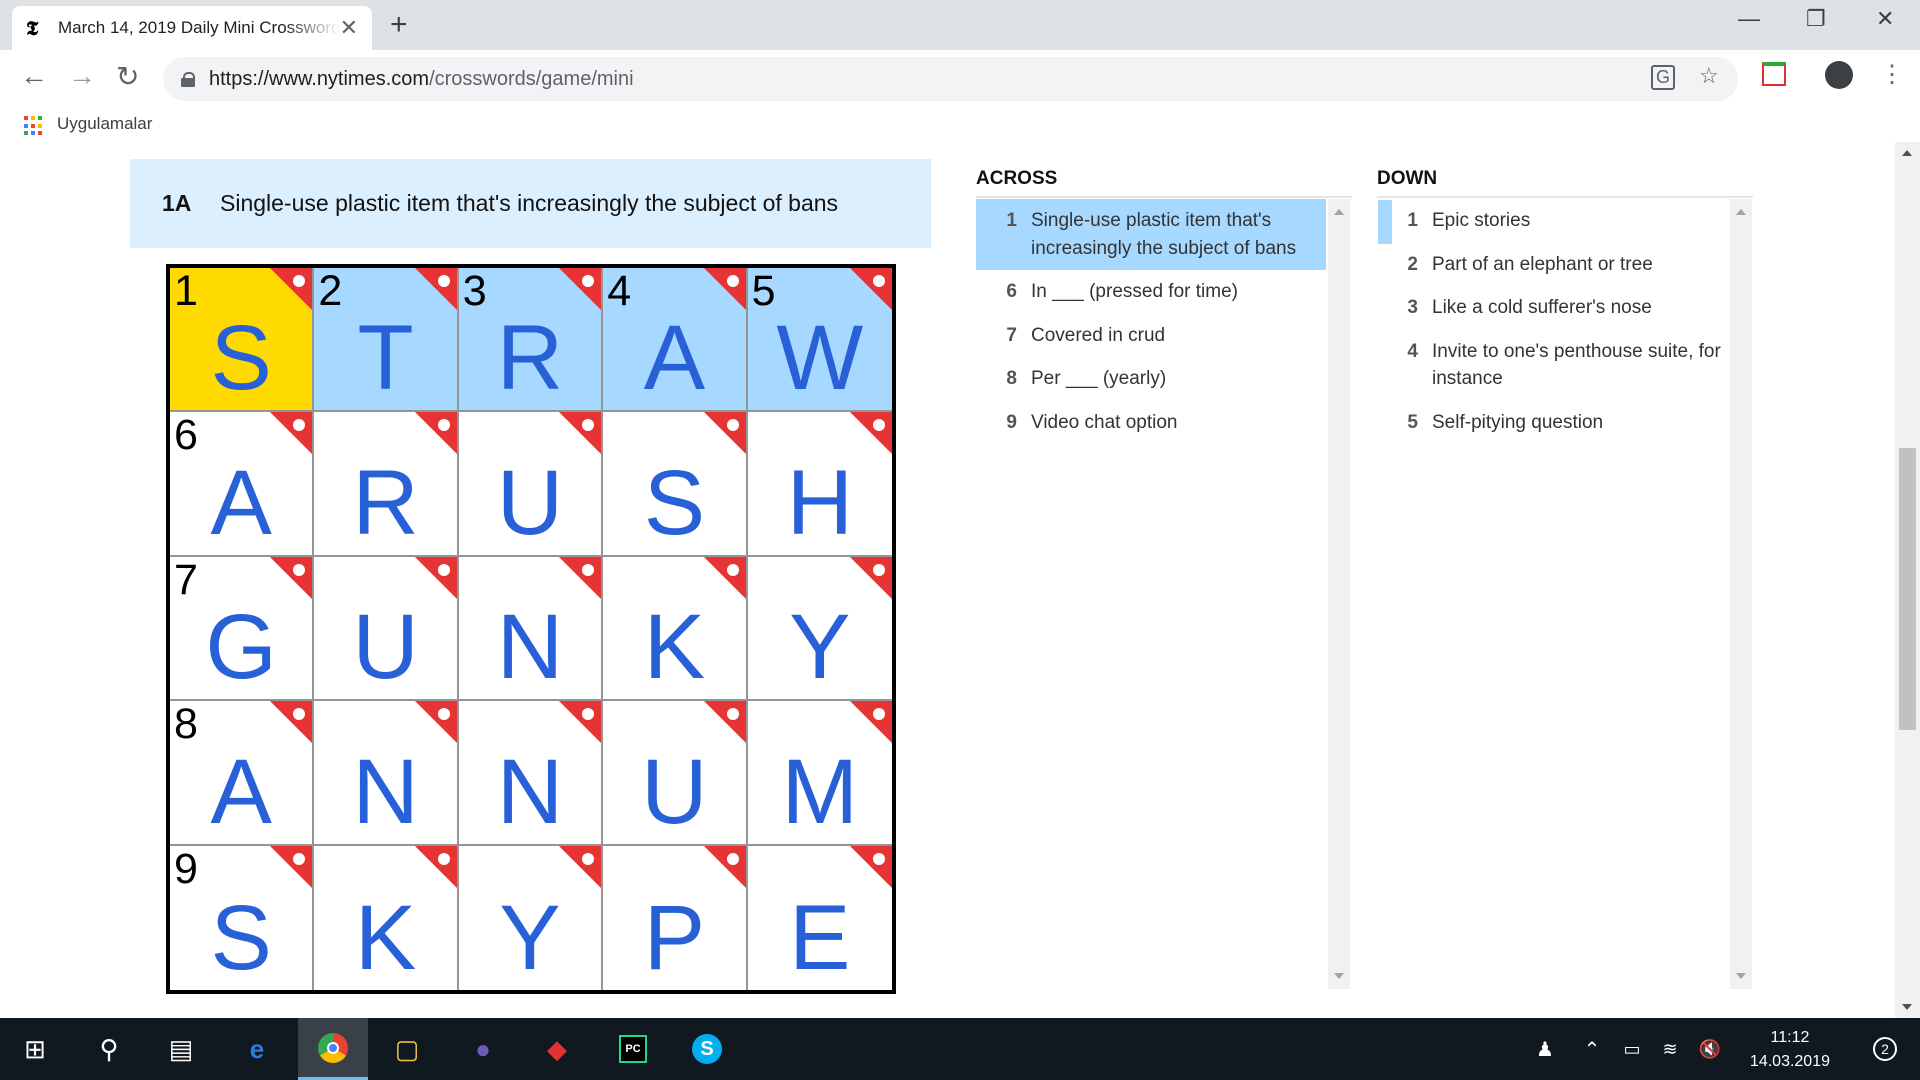  I want to click on clue-number: 7, so click(1011, 335).